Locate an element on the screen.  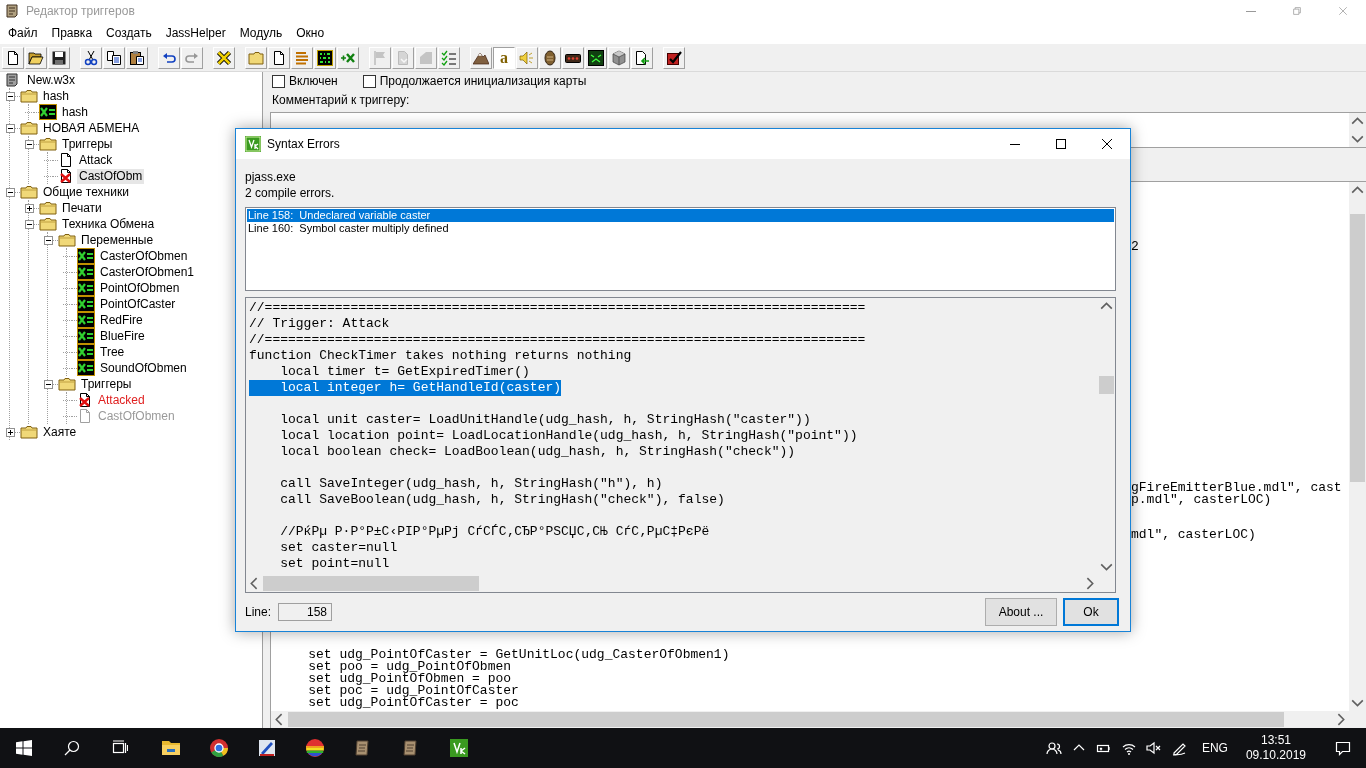
clock-date: 09.10.2019 is located at coordinates (1275, 755).